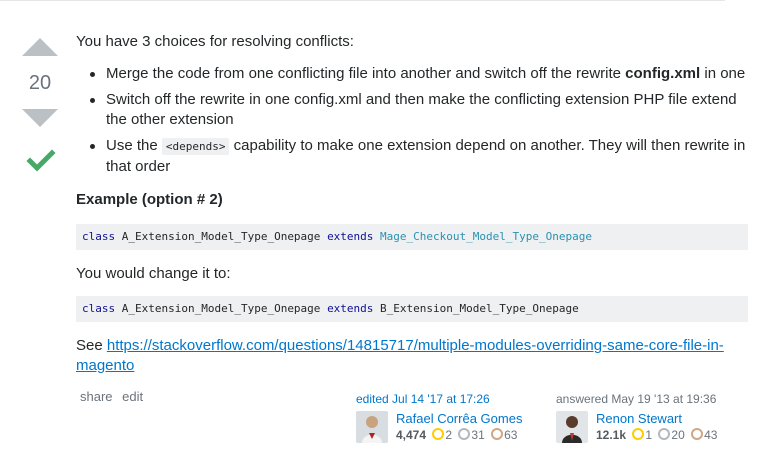 This screenshot has width=762, height=470. I want to click on edited-time-link: edited Jul 14 '17 at 17:26, so click(446, 399).